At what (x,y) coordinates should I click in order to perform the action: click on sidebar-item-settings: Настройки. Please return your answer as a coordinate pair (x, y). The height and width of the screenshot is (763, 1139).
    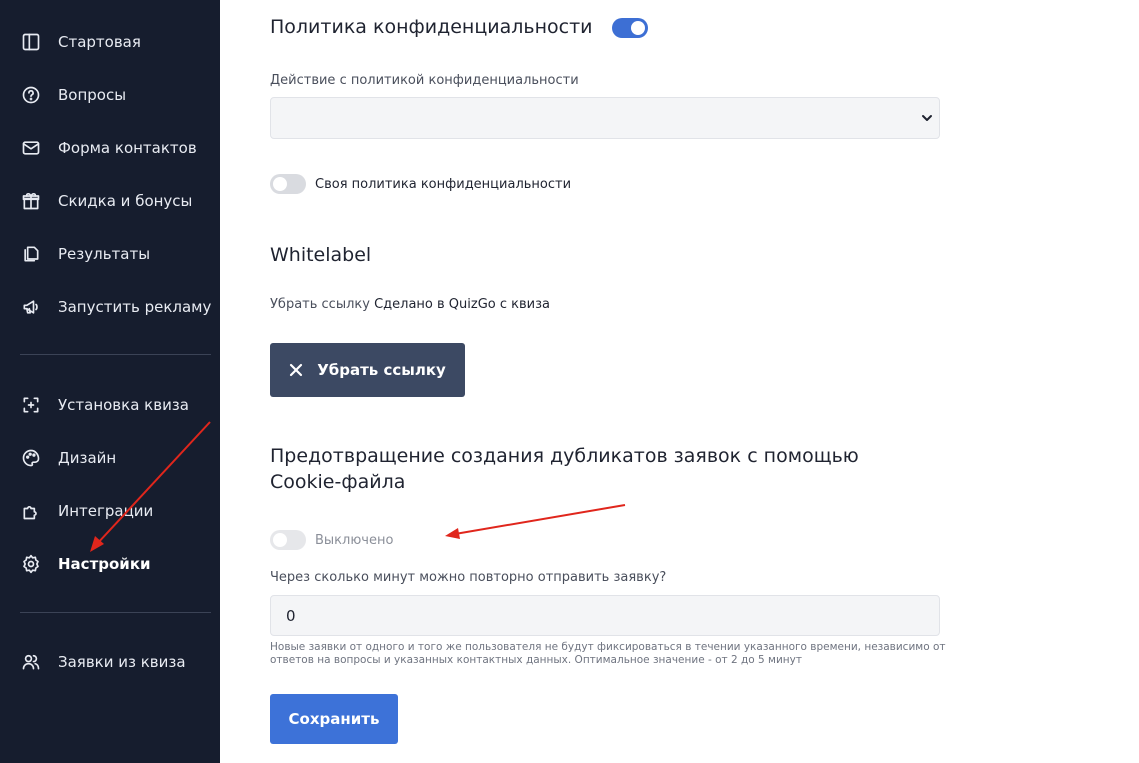
    Looking at the image, I should click on (85, 564).